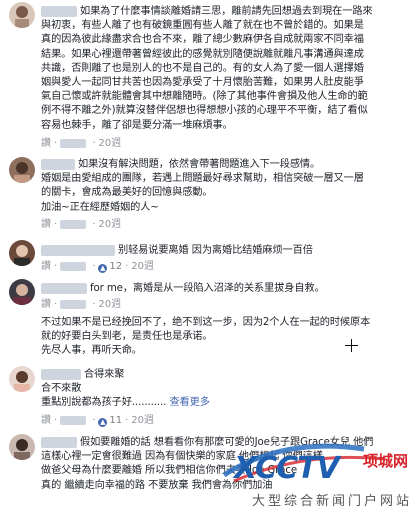 Image resolution: width=420 pixels, height=513 pixels. Describe the element at coordinates (351, 345) in the screenshot. I see `move-cursor-icon` at that location.